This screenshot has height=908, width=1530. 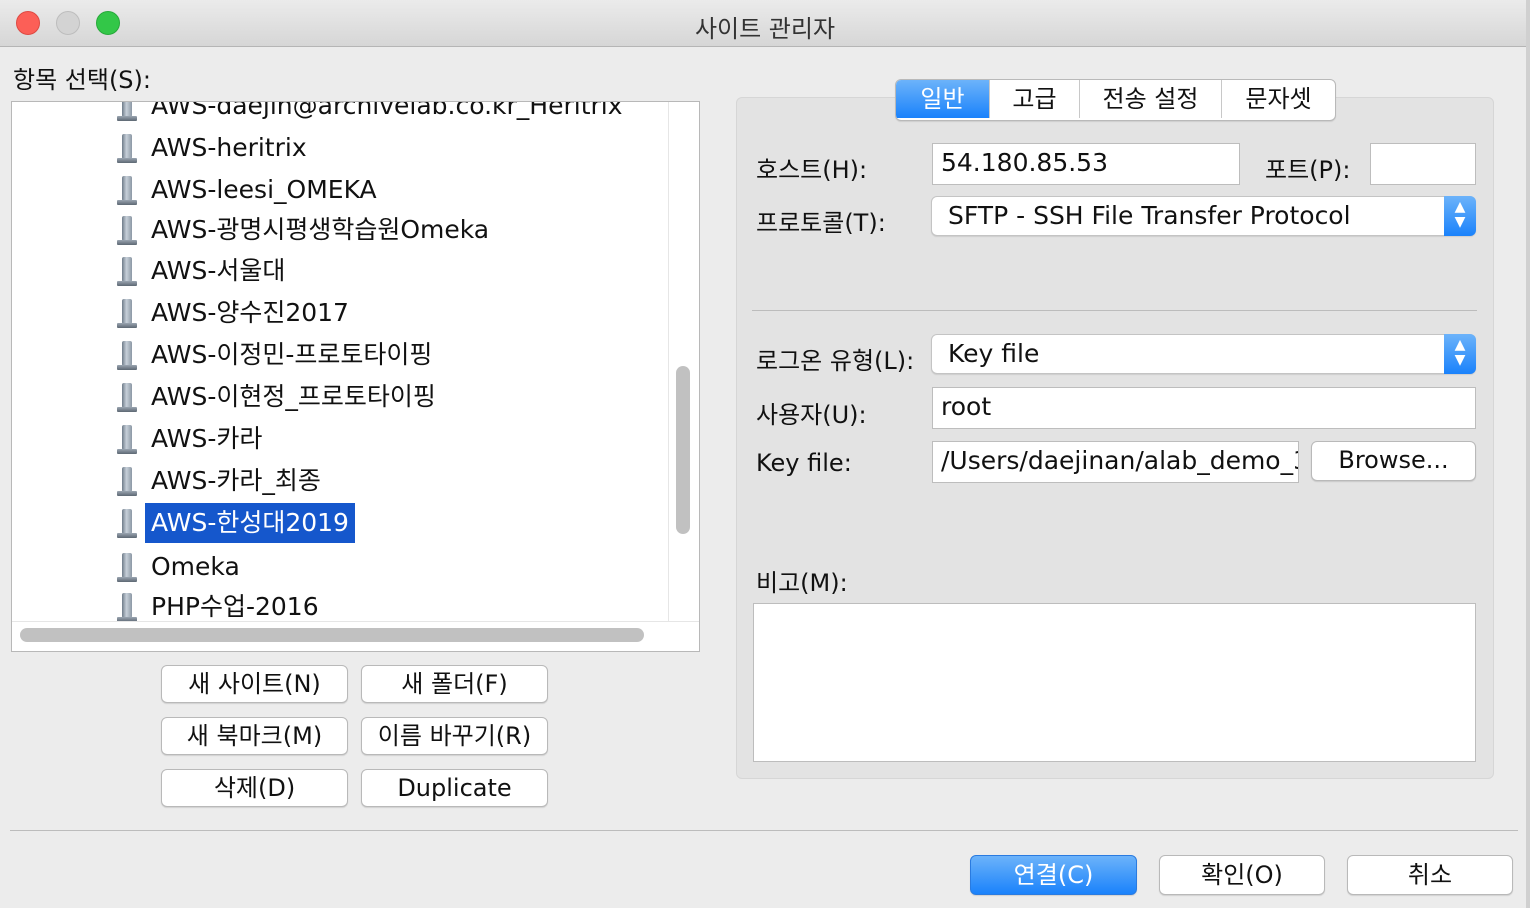 I want to click on tree-item-label: AWS-이정민-프로토타이핑, so click(x=292, y=354).